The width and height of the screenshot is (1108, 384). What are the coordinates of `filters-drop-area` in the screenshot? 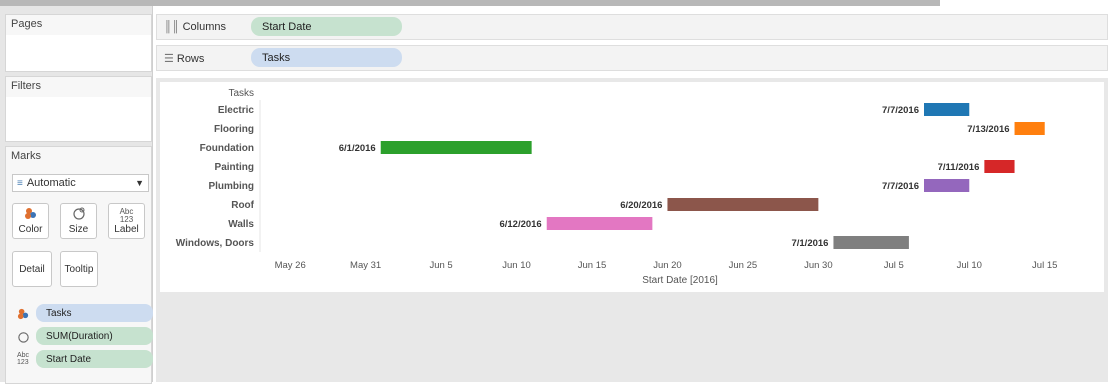 It's located at (78, 119).